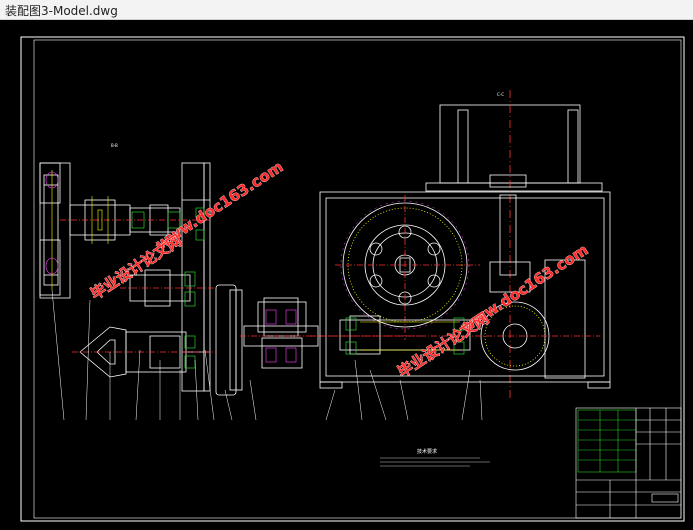 This screenshot has width=693, height=530. What do you see at coordinates (427, 451) in the screenshot?
I see `notes-title: 技术要求` at bounding box center [427, 451].